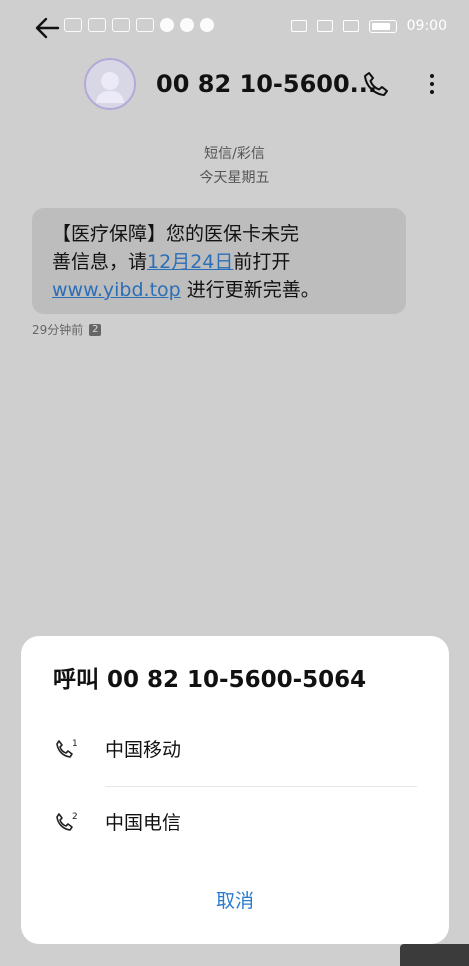 Image resolution: width=469 pixels, height=966 pixels. Describe the element at coordinates (434, 955) in the screenshot. I see `floating-button` at that location.